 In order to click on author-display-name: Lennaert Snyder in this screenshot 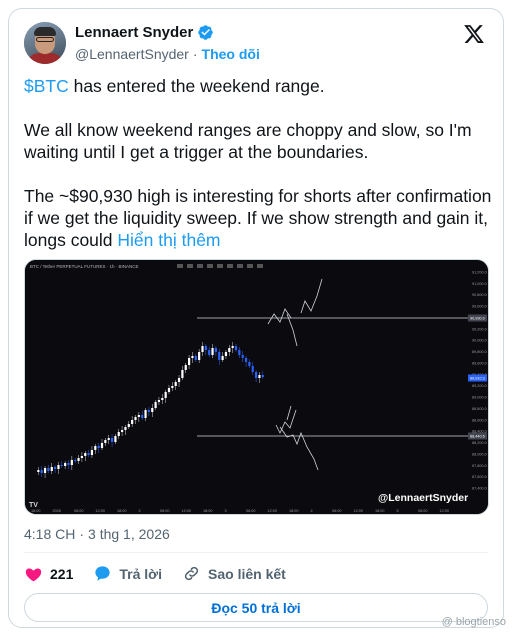, I will do `click(134, 32)`.